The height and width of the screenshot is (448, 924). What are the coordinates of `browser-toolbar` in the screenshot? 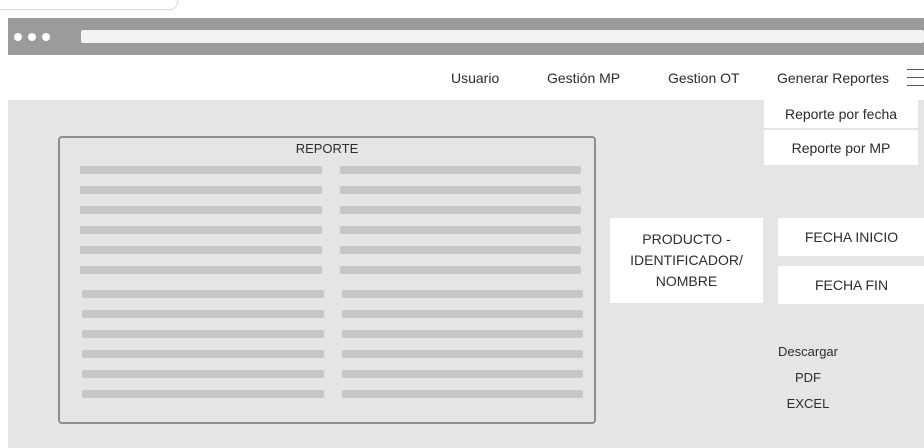 It's located at (466, 36).